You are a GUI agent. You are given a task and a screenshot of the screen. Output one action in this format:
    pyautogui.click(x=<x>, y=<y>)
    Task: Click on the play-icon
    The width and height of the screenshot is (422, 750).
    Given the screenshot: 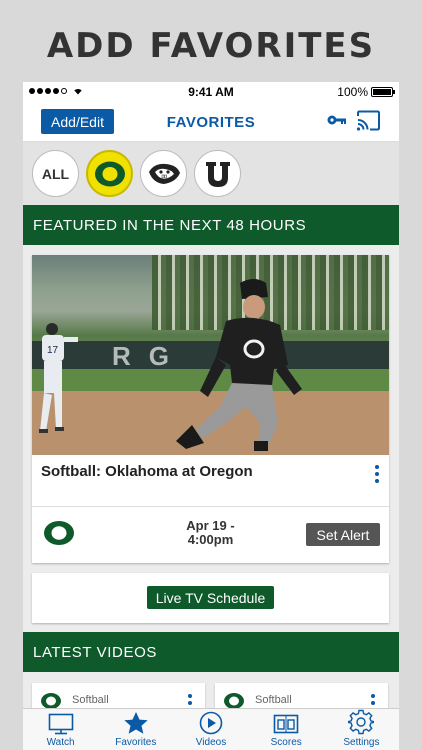 What is the action you would take?
    pyautogui.click(x=211, y=723)
    